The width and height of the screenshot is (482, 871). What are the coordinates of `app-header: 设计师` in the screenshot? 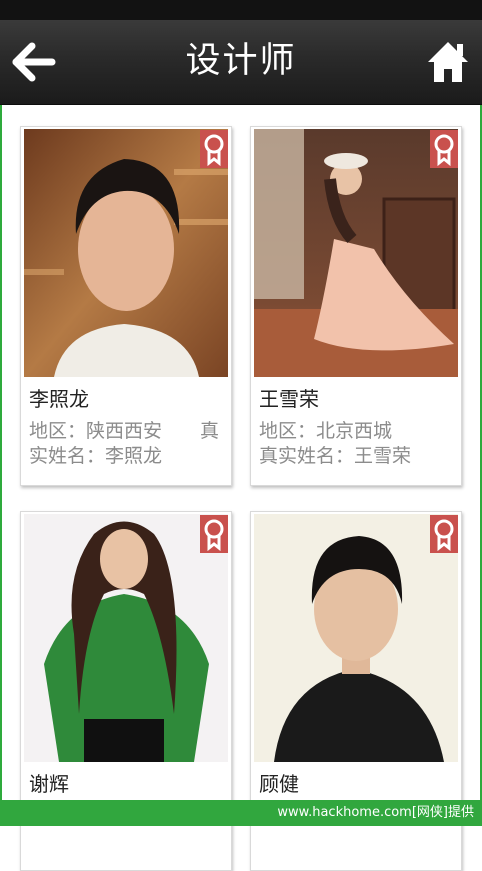 It's located at (241, 62).